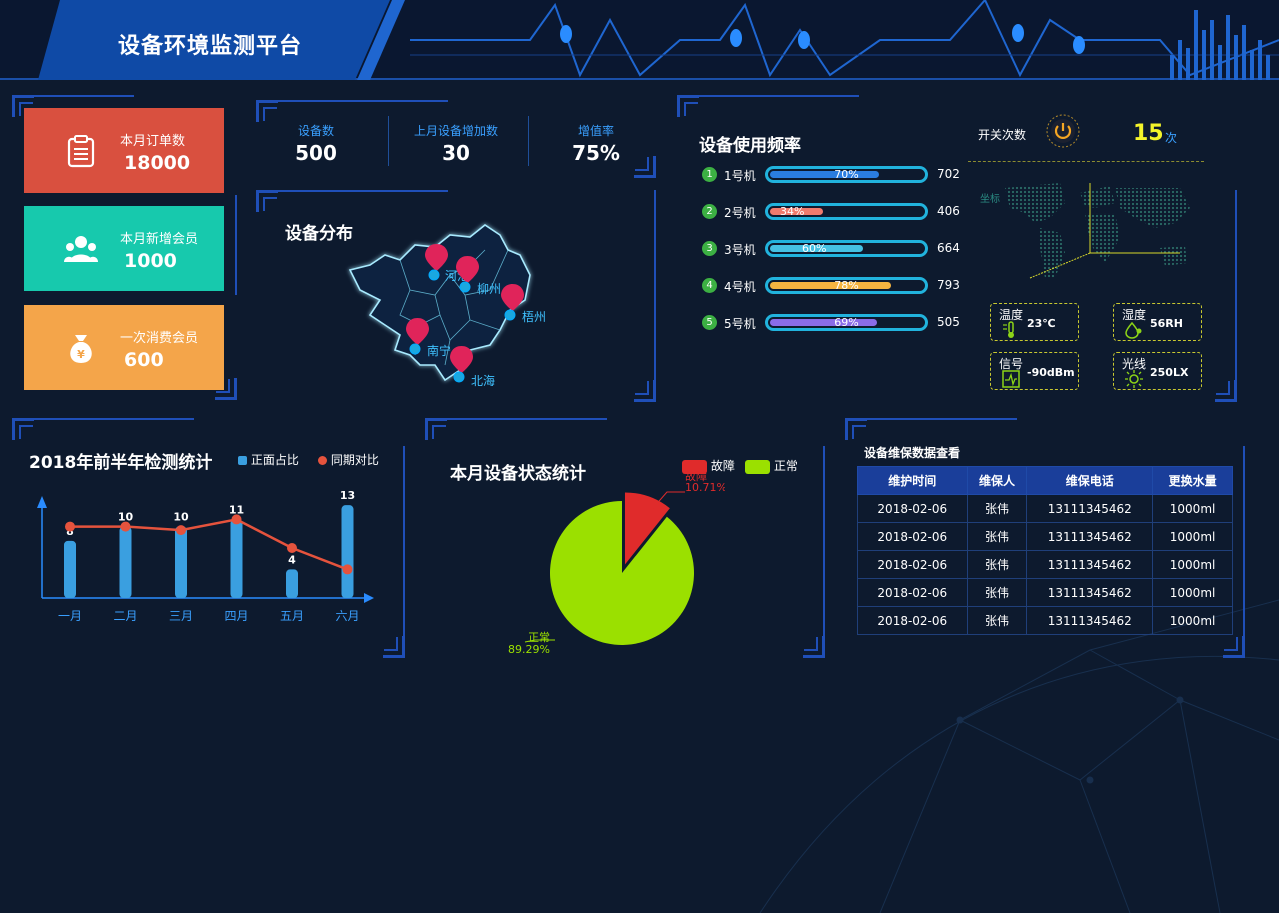 This screenshot has width=1279, height=913. I want to click on sensor-humidity: 湿度 56RH, so click(1157, 322).